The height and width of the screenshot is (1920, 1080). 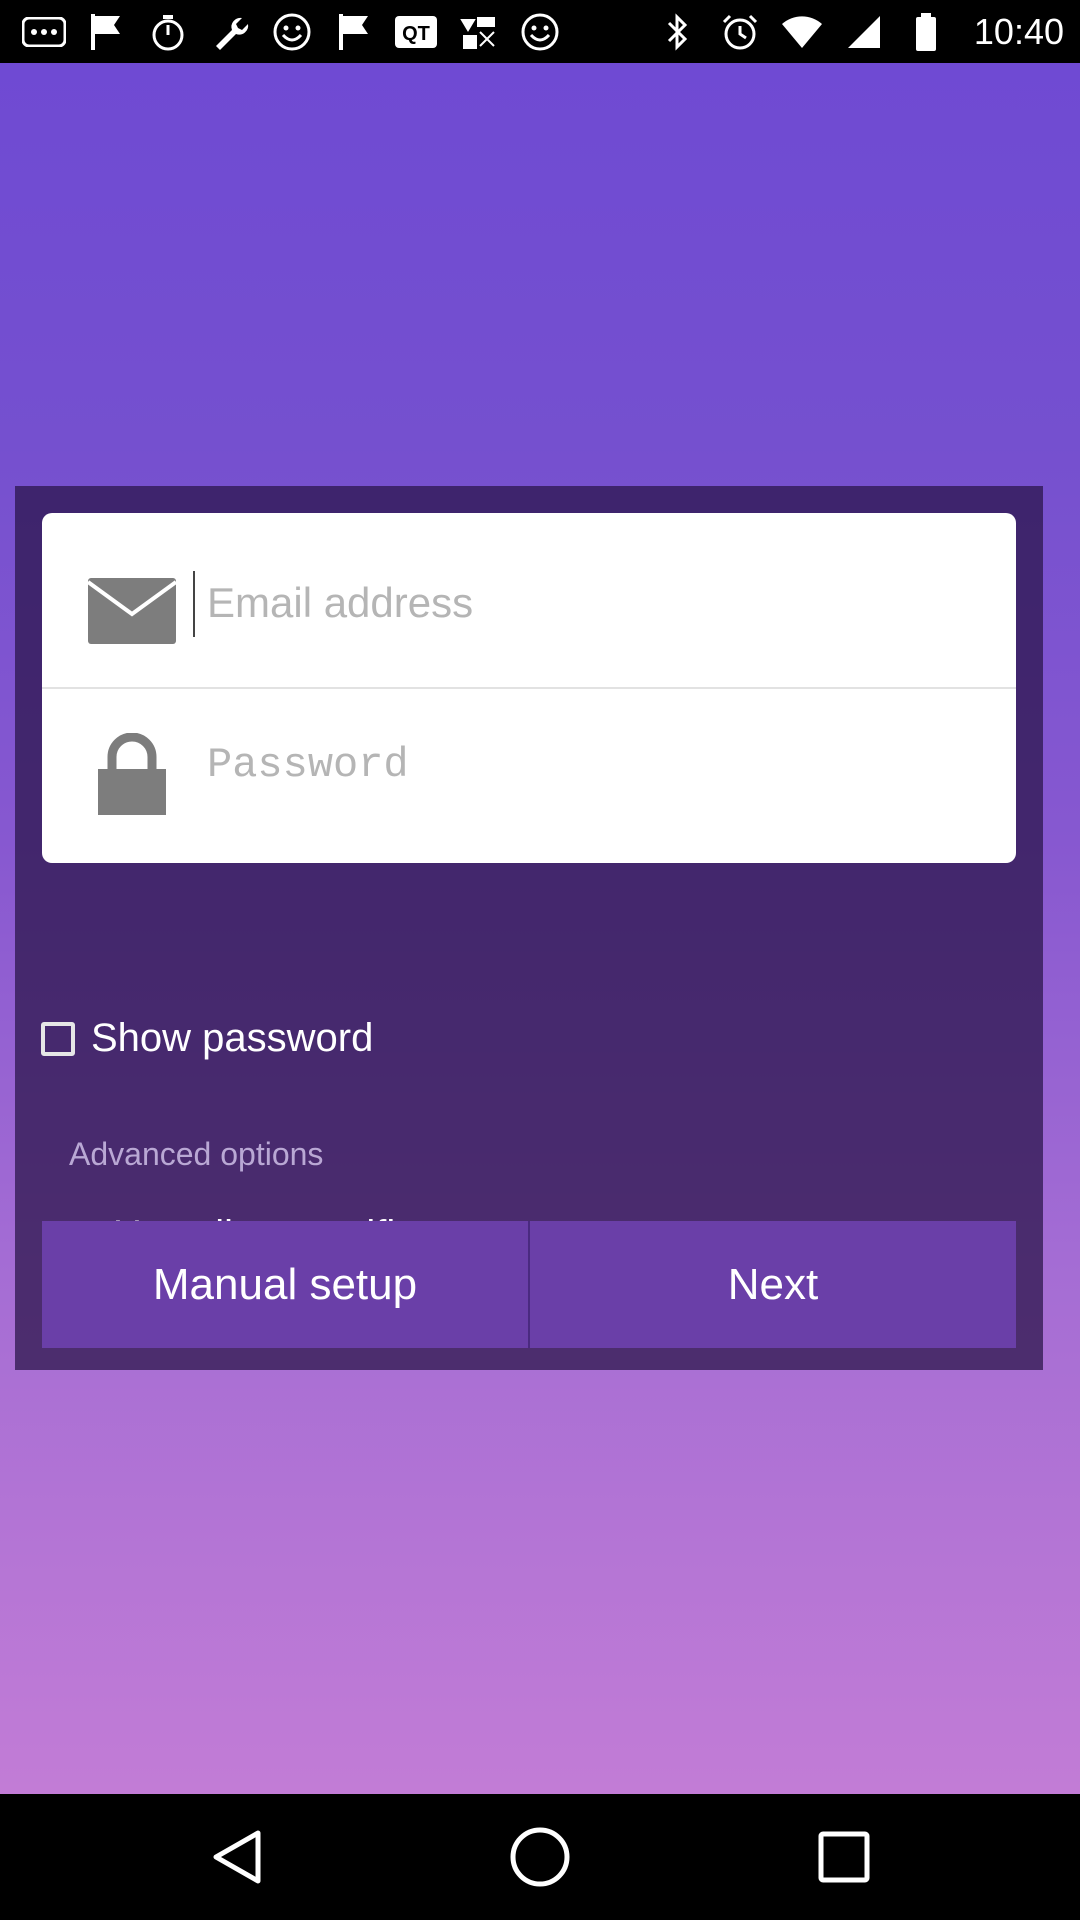 What do you see at coordinates (740, 32) in the screenshot?
I see `alarm-icon` at bounding box center [740, 32].